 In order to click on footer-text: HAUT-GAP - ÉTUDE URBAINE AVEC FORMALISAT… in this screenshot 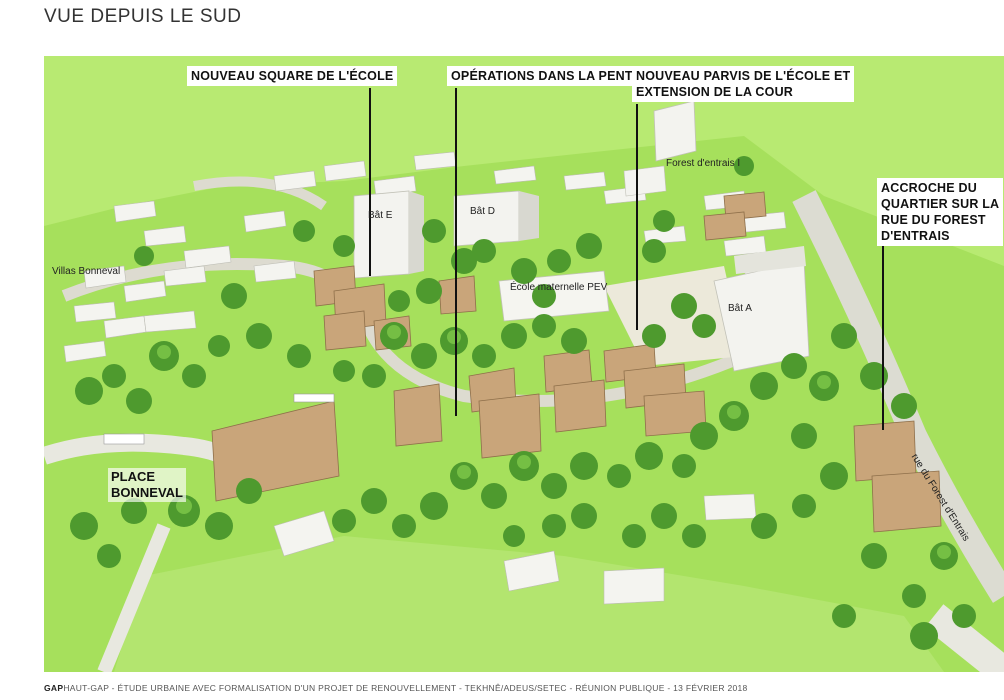, I will do `click(405, 688)`.